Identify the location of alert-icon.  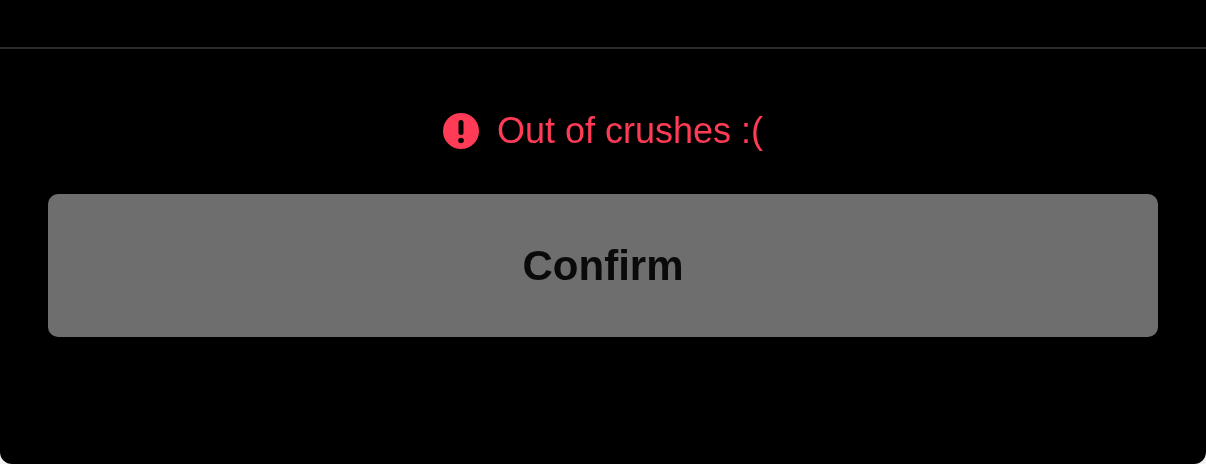
(460, 131).